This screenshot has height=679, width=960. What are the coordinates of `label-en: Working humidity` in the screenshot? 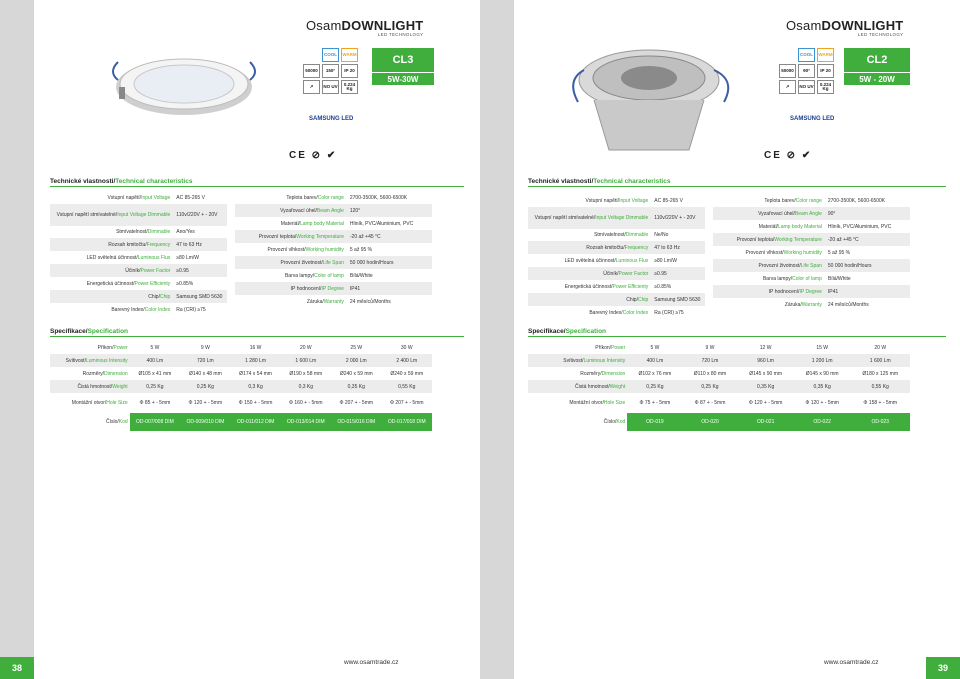 It's located at (802, 252).